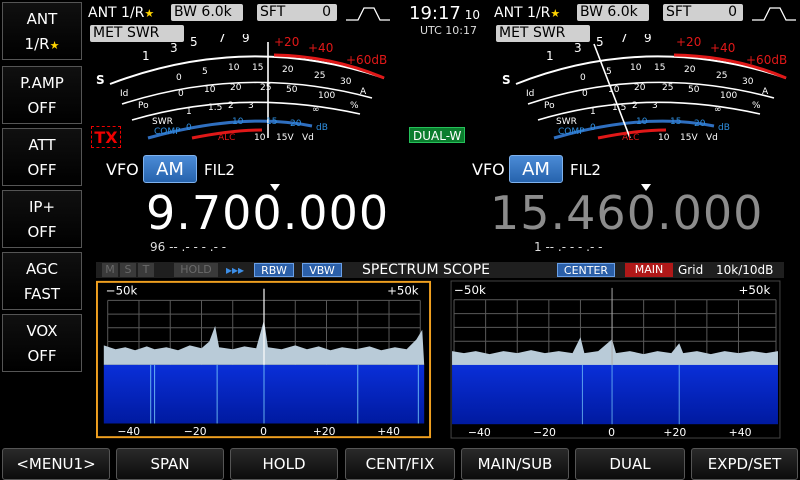 This screenshot has height=480, width=800. Describe the element at coordinates (712, 138) in the screenshot. I see `vd-scale-unit: Vd` at that location.